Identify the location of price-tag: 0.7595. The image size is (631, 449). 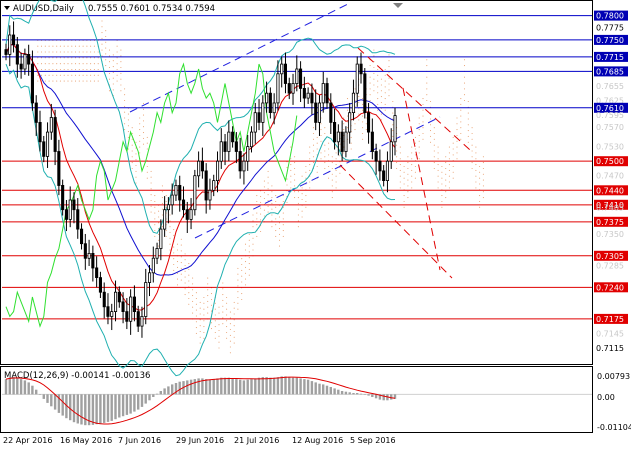
(610, 115).